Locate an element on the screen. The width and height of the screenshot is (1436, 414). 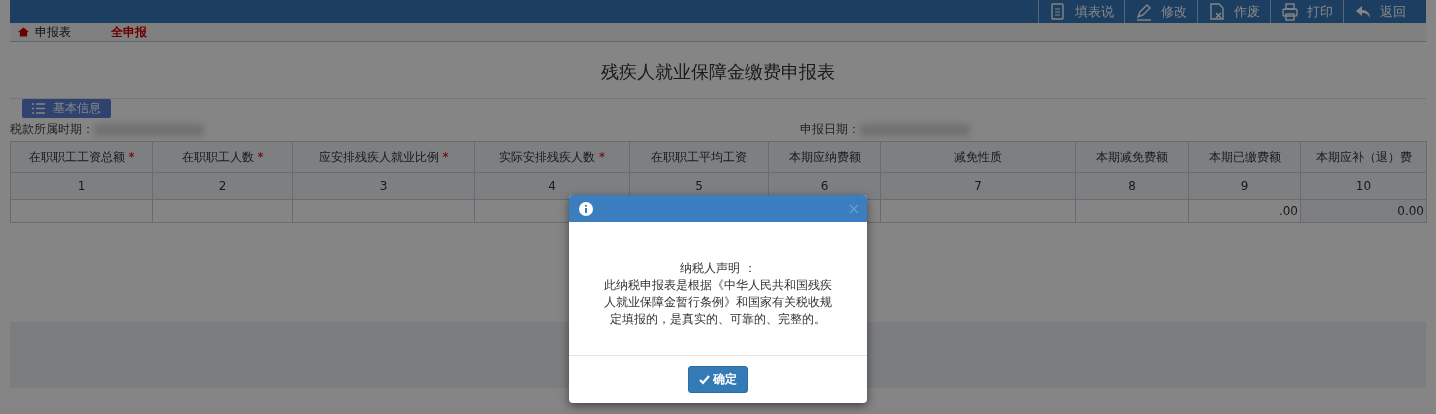
column-header: 本期应补（退）费 is located at coordinates (1363, 157).